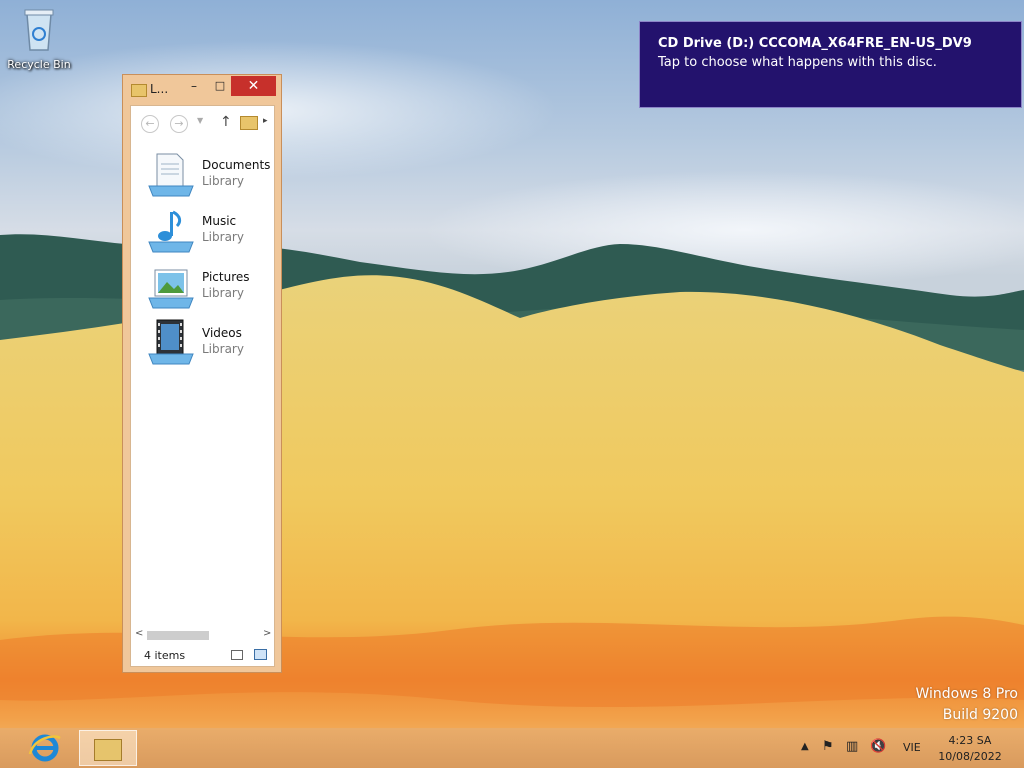  What do you see at coordinates (194, 86) in the screenshot?
I see `minimize-button: –` at bounding box center [194, 86].